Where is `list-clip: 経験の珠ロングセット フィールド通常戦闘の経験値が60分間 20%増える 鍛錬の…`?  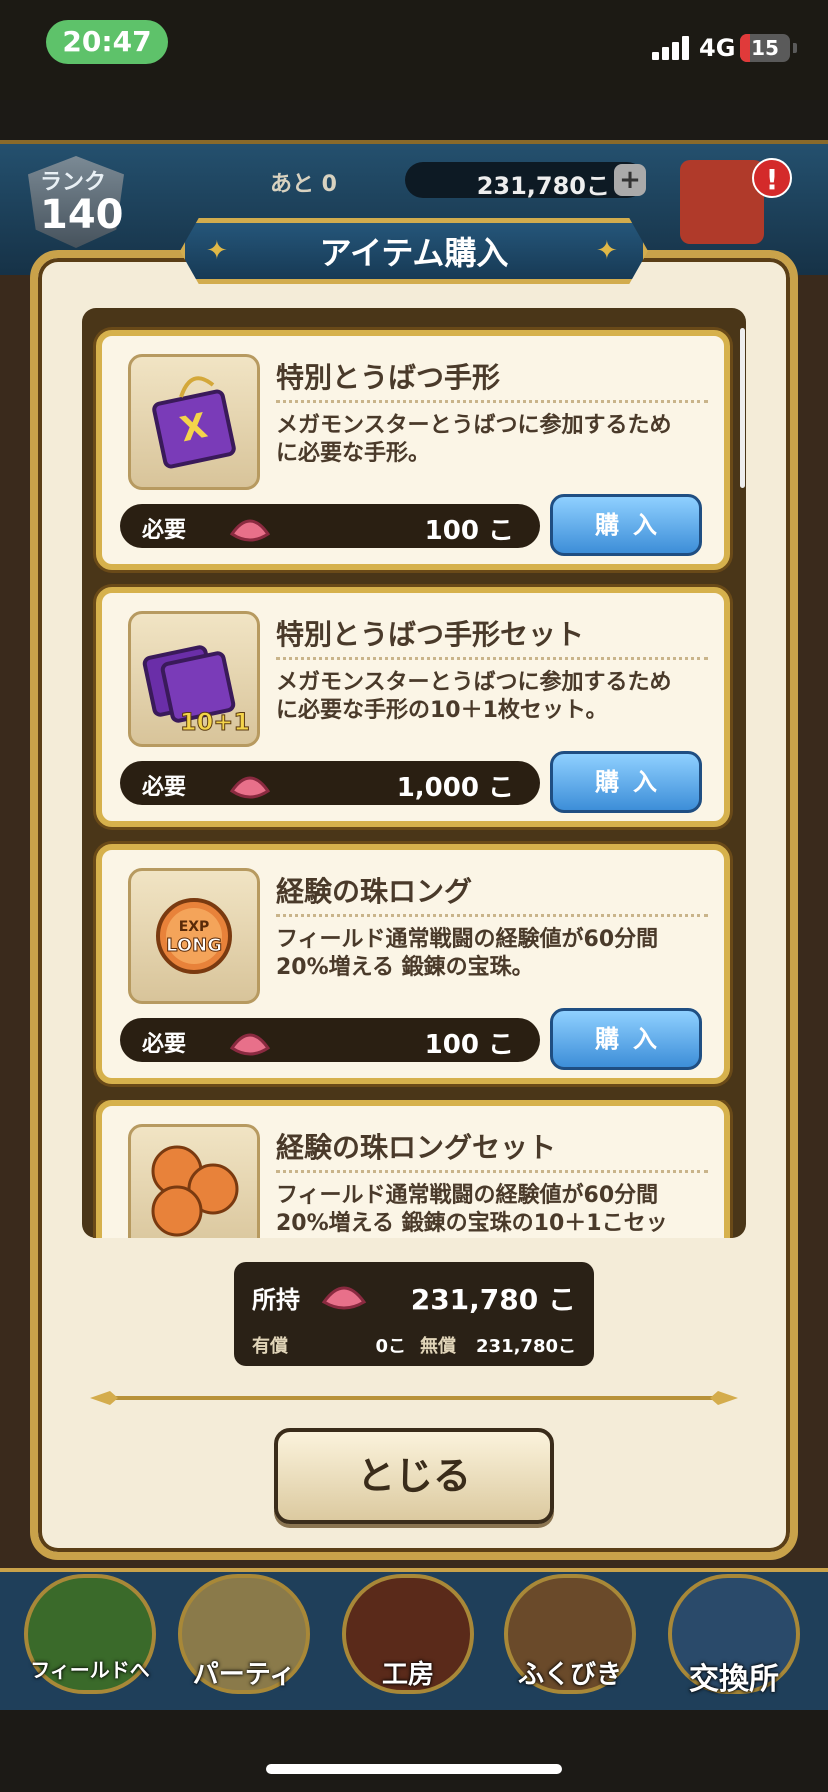
list-clip: 経験の珠ロングセット フィールド通常戦闘の経験値が60分間 20%増える 鍛錬の… is located at coordinates (414, 1169).